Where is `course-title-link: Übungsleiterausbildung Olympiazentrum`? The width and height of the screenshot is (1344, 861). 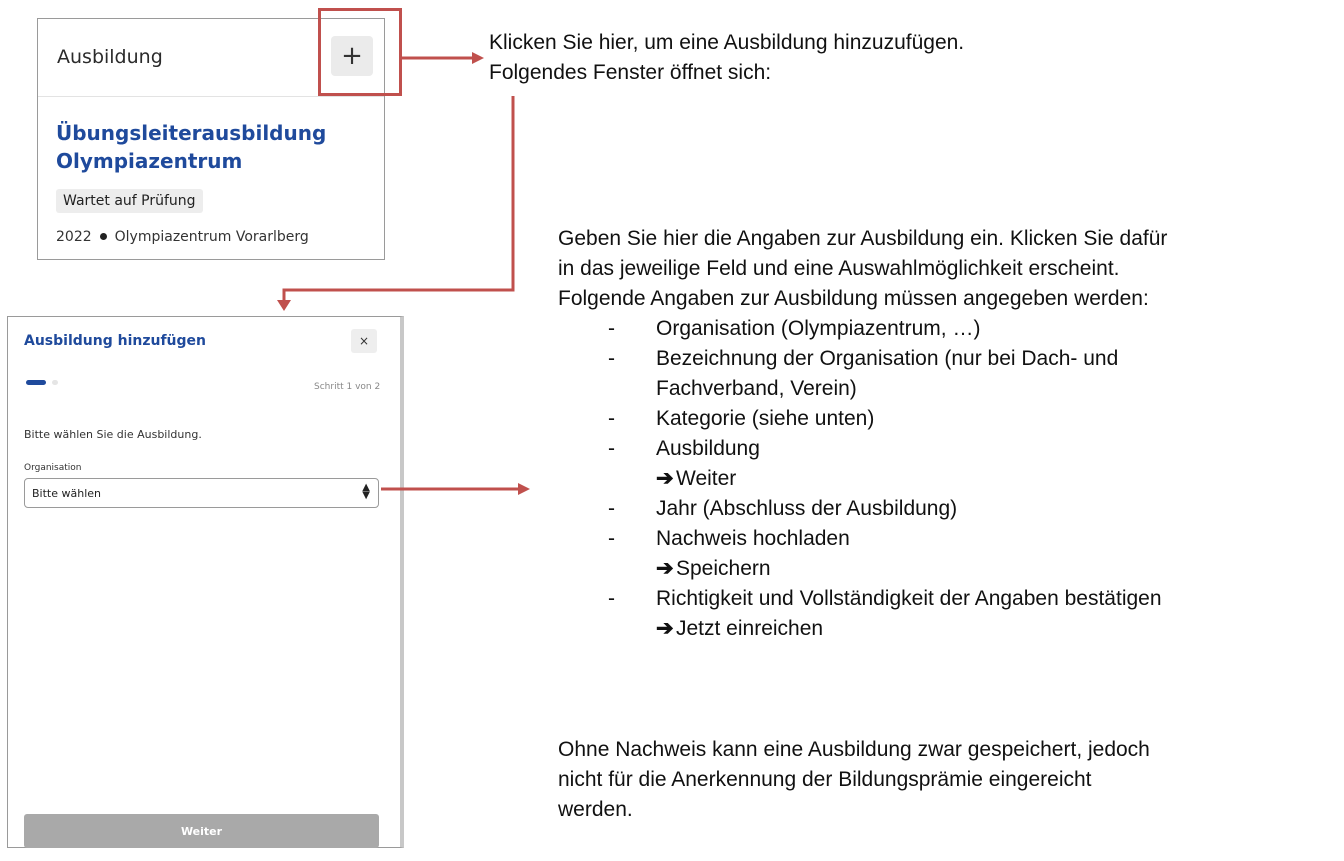 course-title-link: Übungsleiterausbildung Olympiazentrum is located at coordinates (216, 147).